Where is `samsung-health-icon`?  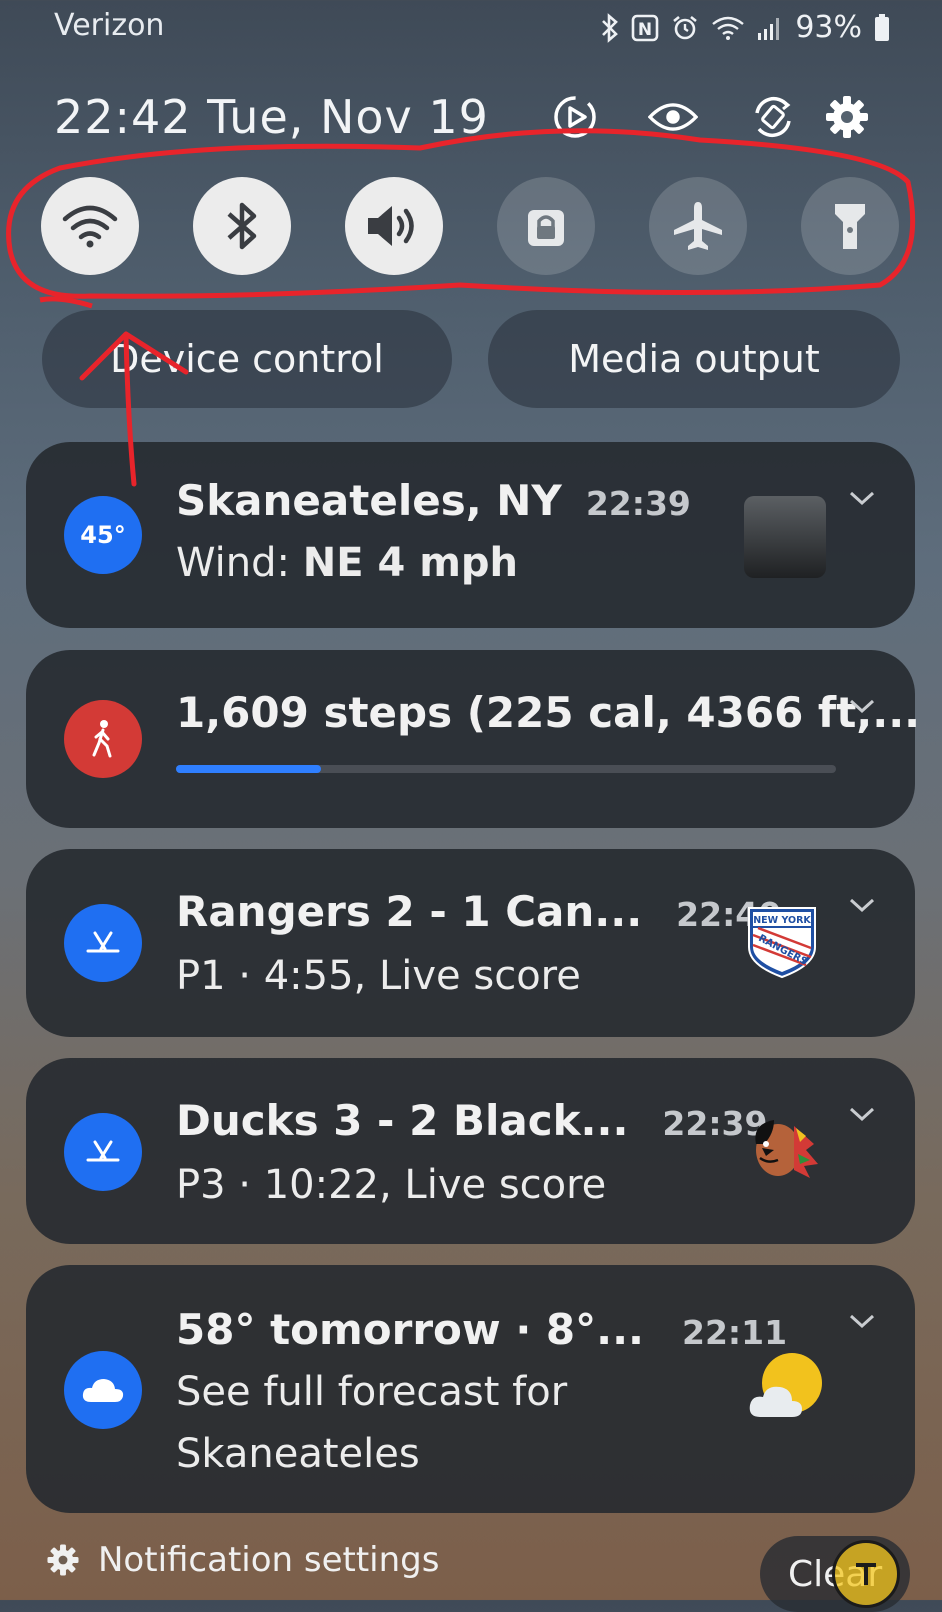 samsung-health-icon is located at coordinates (103, 739).